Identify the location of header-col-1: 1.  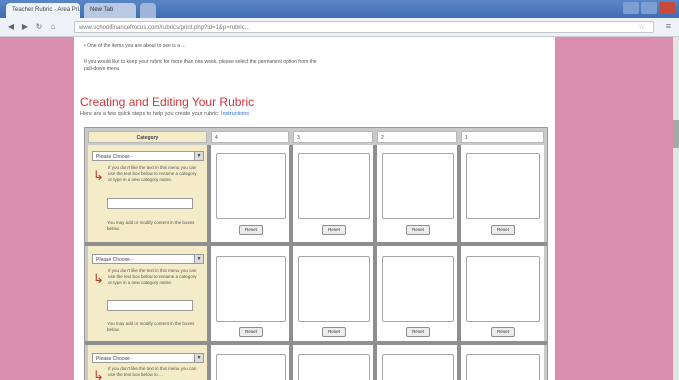
(502, 137).